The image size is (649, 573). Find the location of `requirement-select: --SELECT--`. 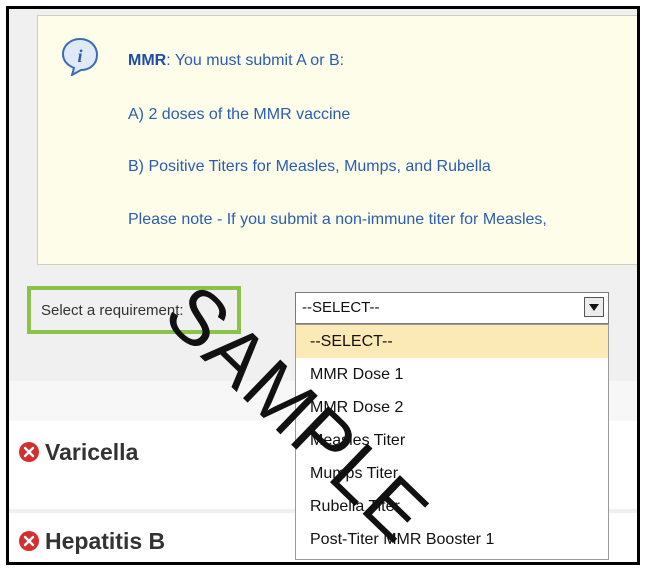

requirement-select: --SELECT-- is located at coordinates (452, 308).